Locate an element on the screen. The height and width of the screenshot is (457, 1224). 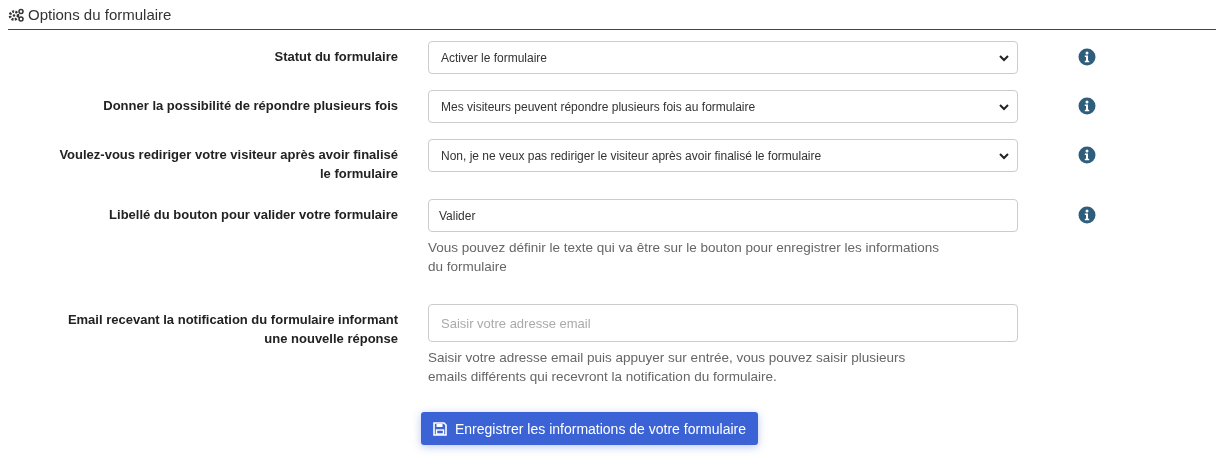
help-text: Vous pouvez définir le texte qui va être sur le bouton pour enregistrer les informations du formulaire is located at coordinates (684, 257).